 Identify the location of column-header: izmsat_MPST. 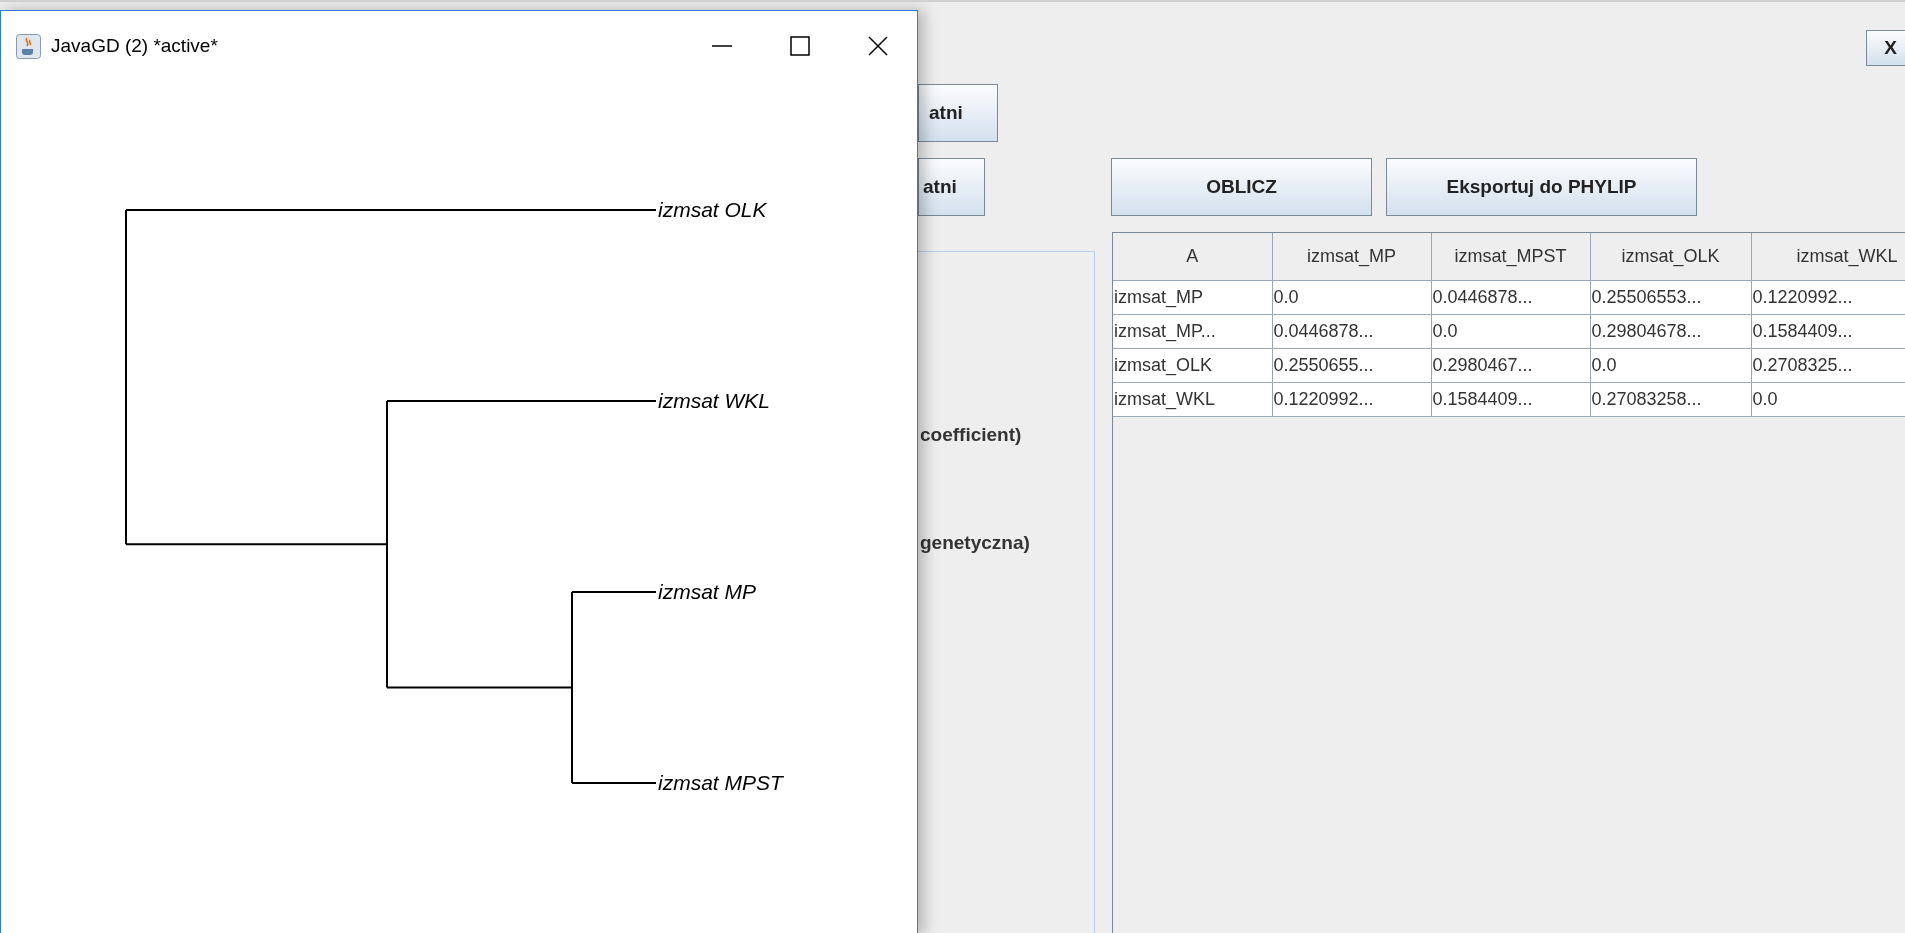
(1510, 257).